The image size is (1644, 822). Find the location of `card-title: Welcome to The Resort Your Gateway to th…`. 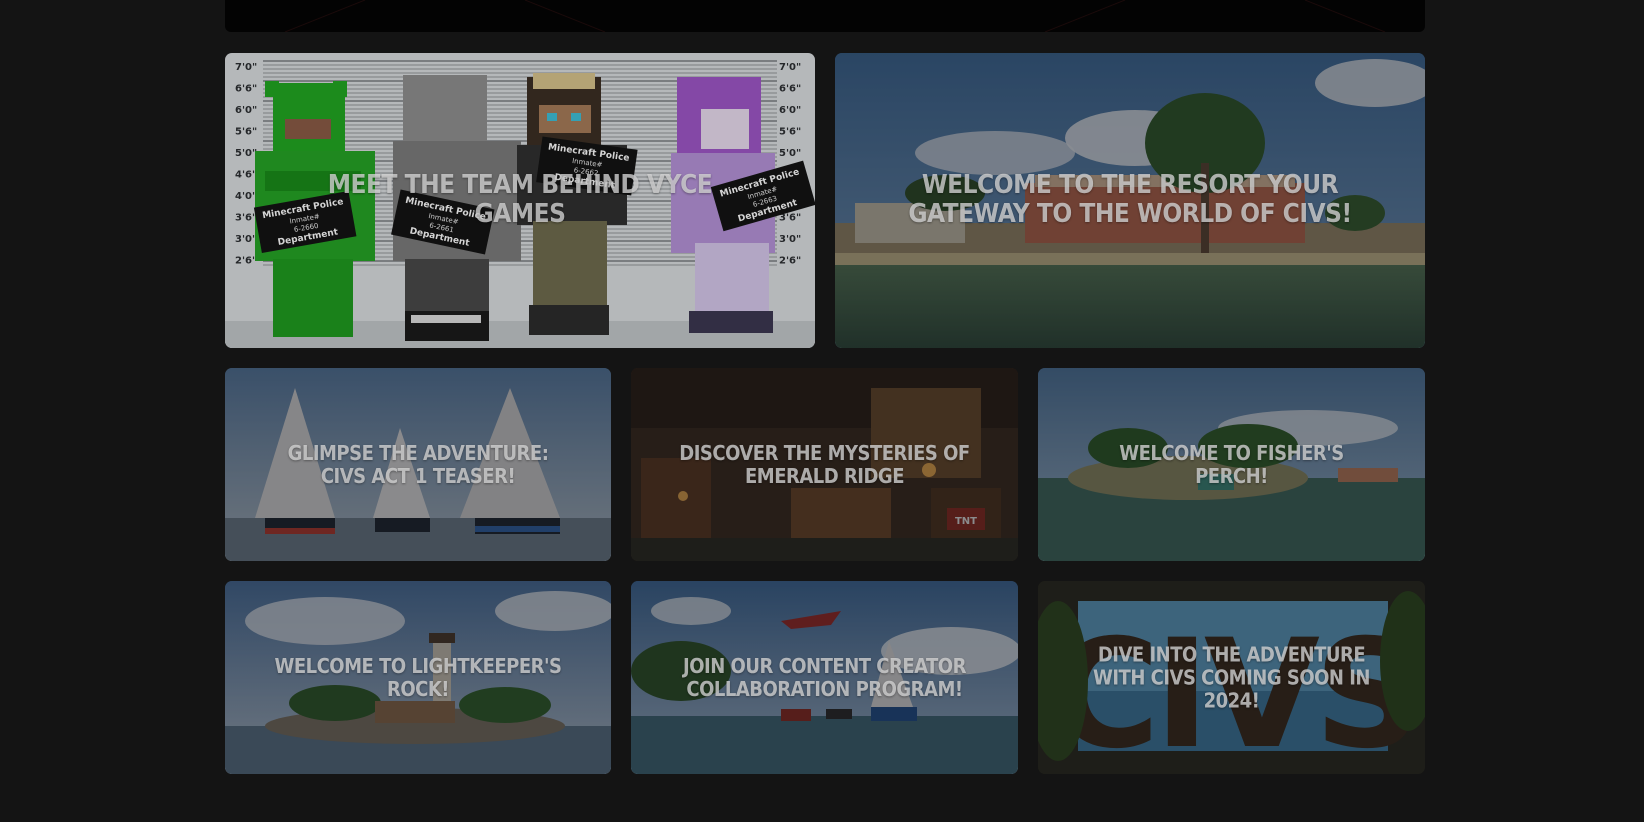

card-title: Welcome to The Resort Your Gateway to th… is located at coordinates (1130, 199).